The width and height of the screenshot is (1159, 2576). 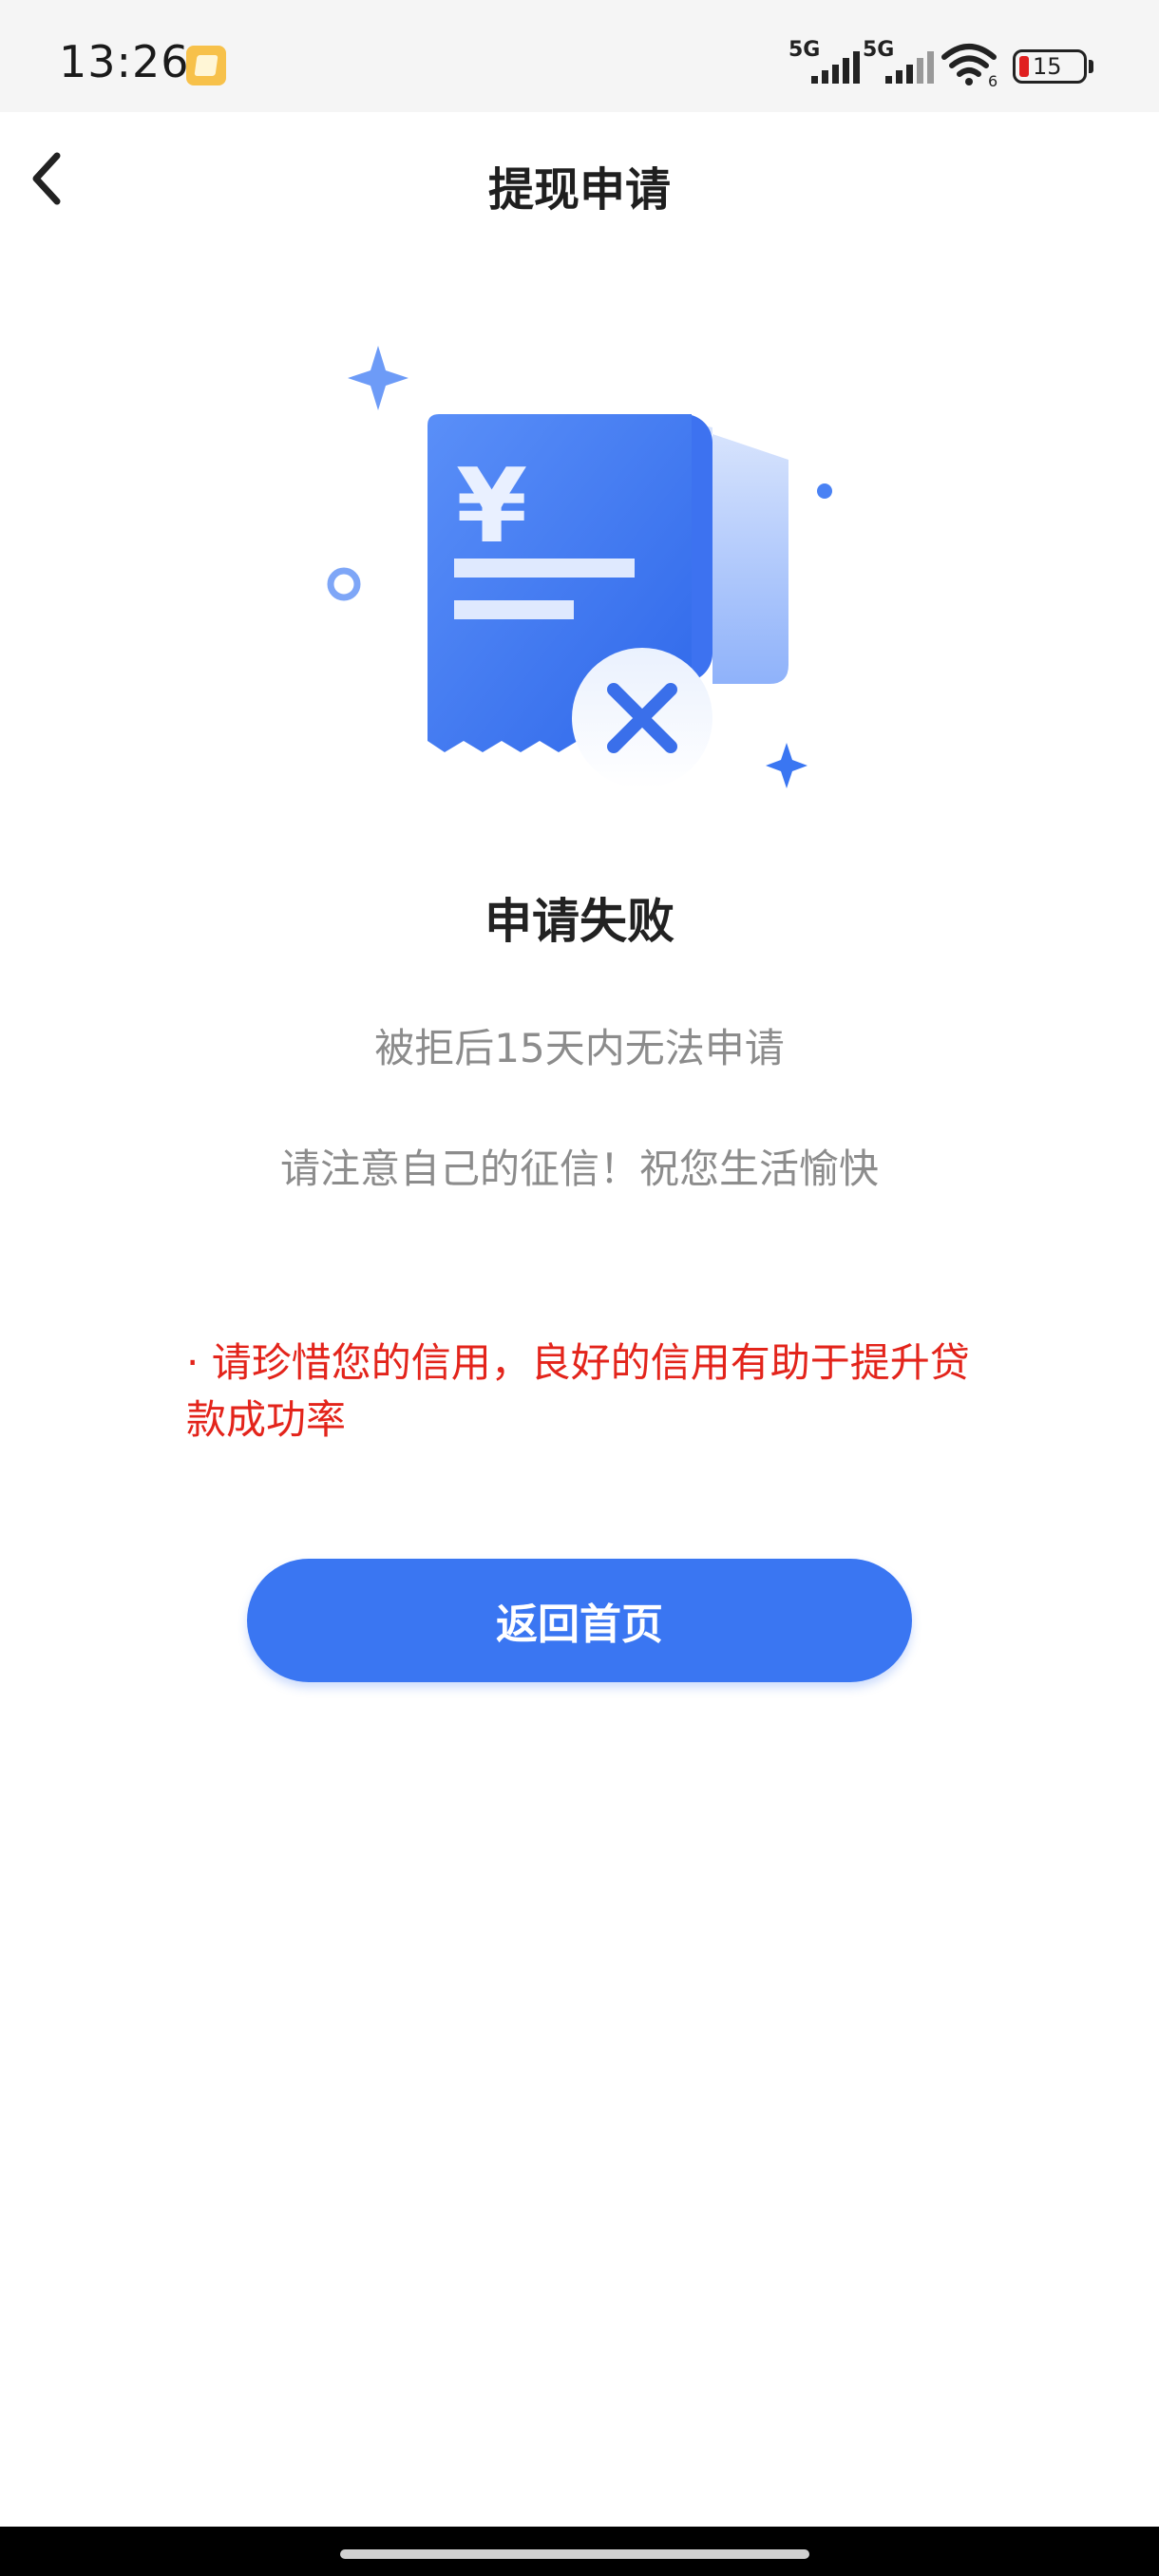 I want to click on yen-symbol: ¥, so click(x=491, y=507).